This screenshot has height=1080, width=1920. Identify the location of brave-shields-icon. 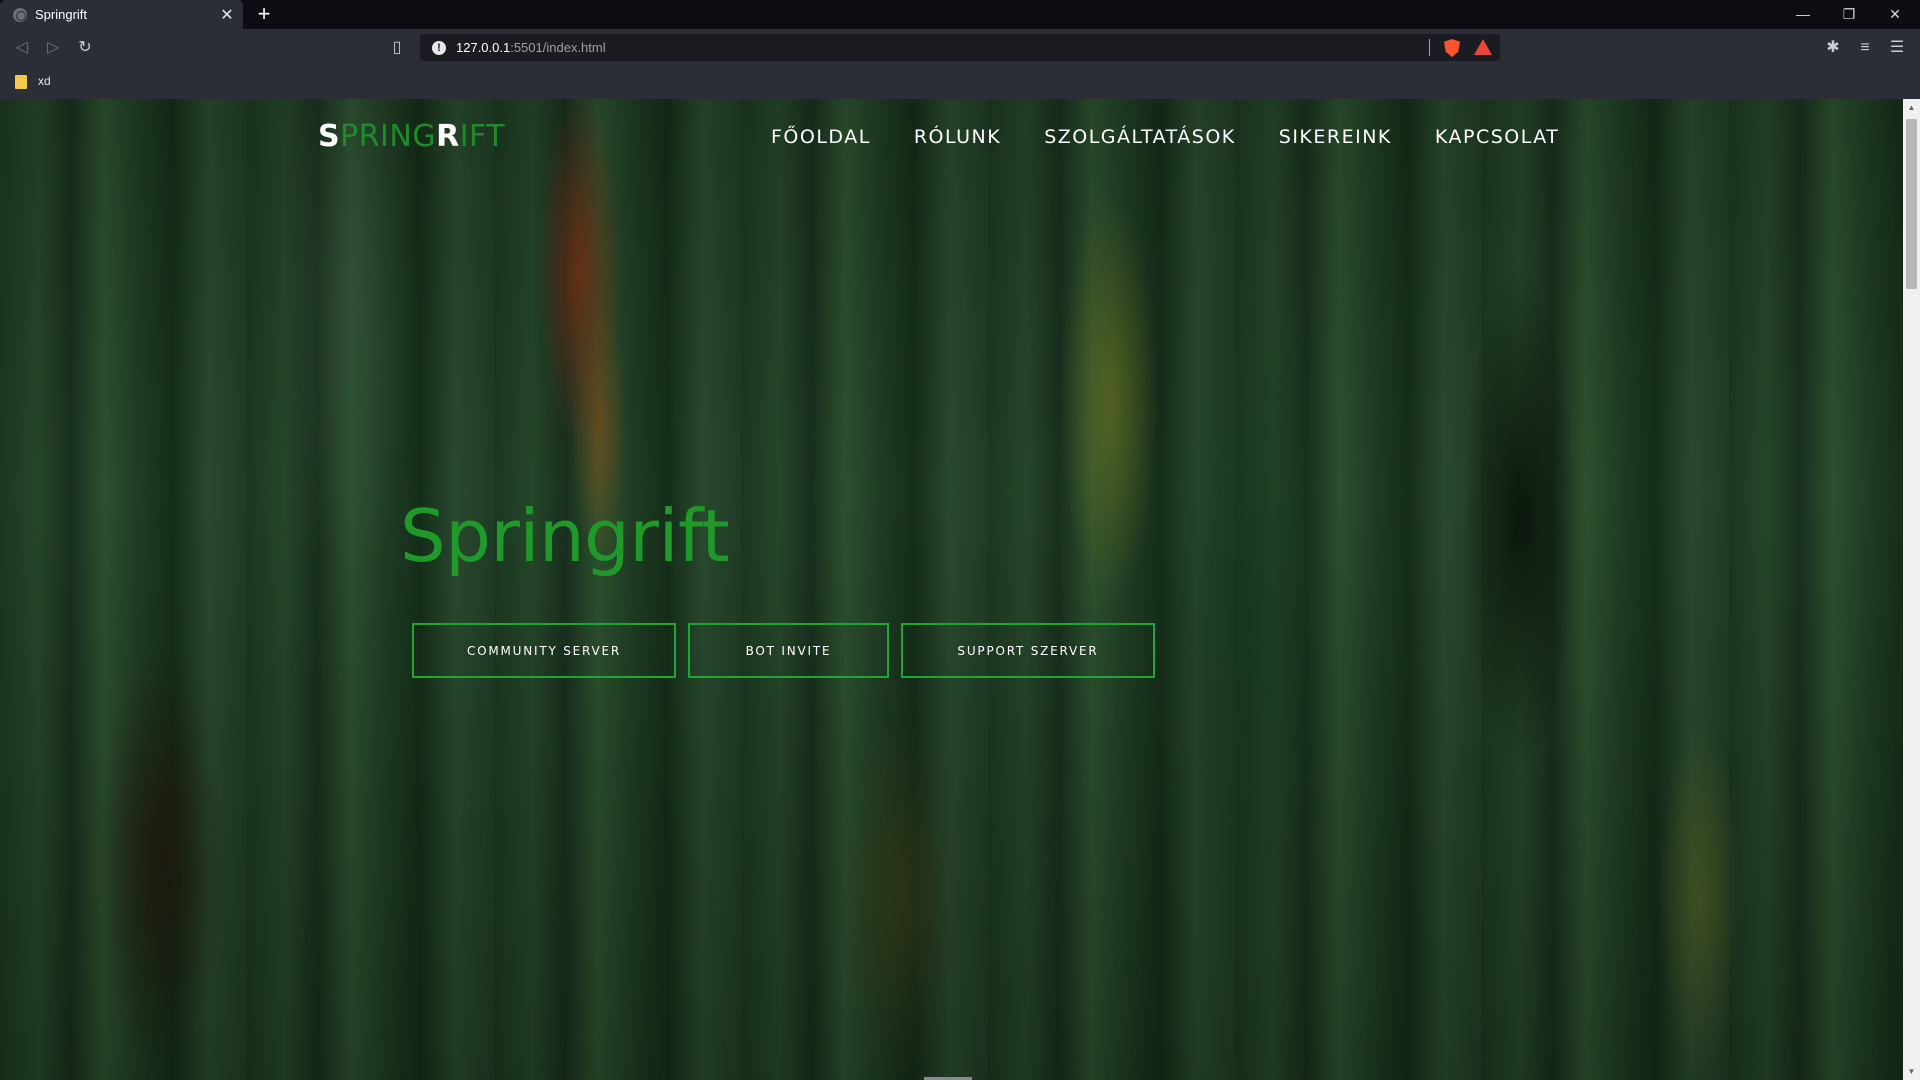
(1452, 48).